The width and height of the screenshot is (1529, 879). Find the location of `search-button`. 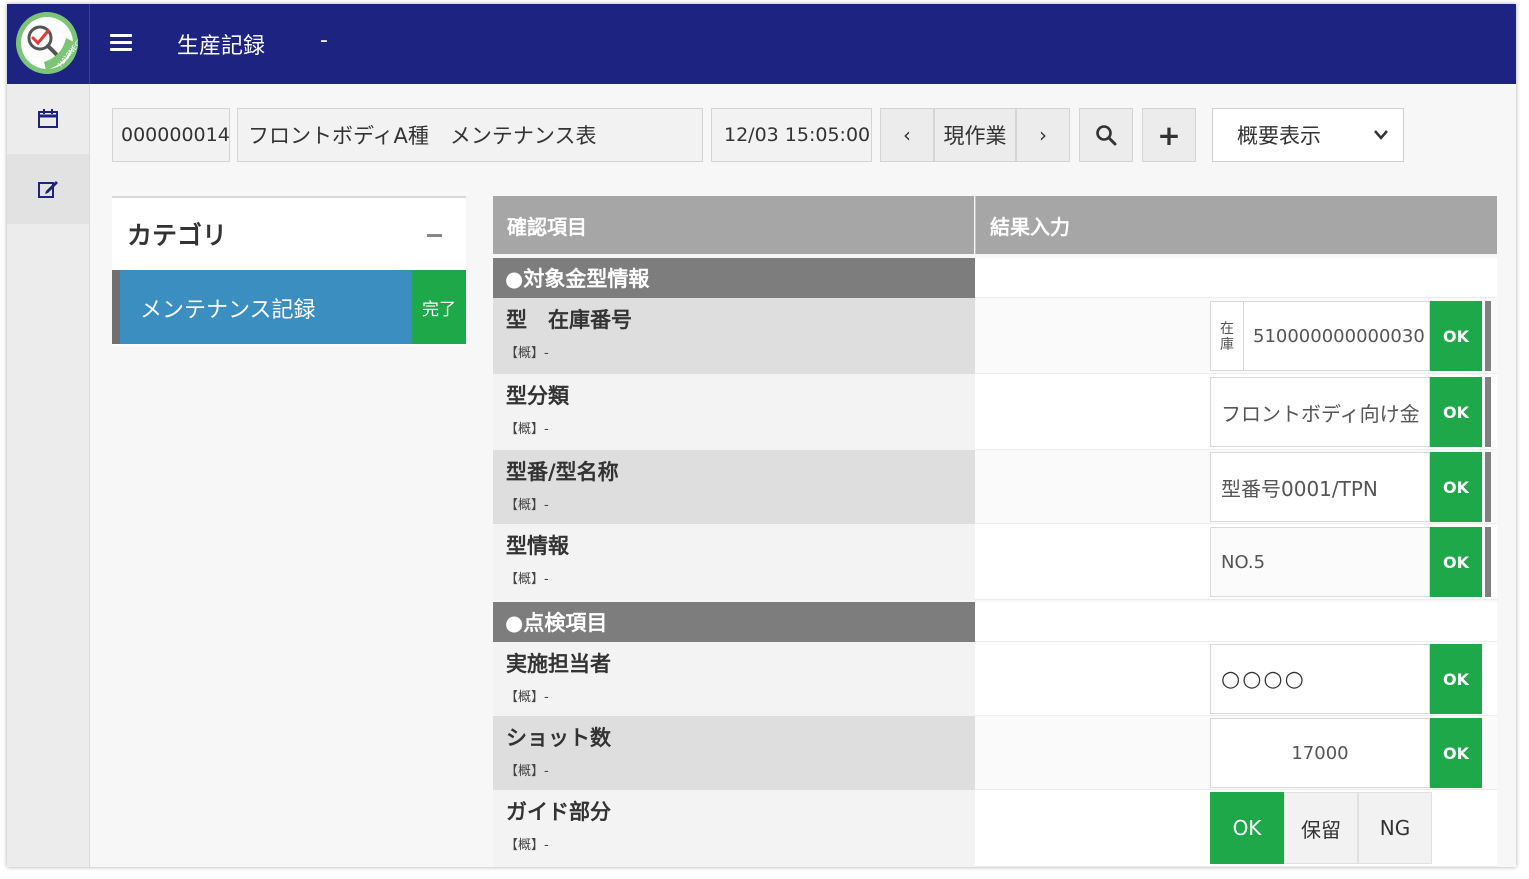

search-button is located at coordinates (1106, 135).